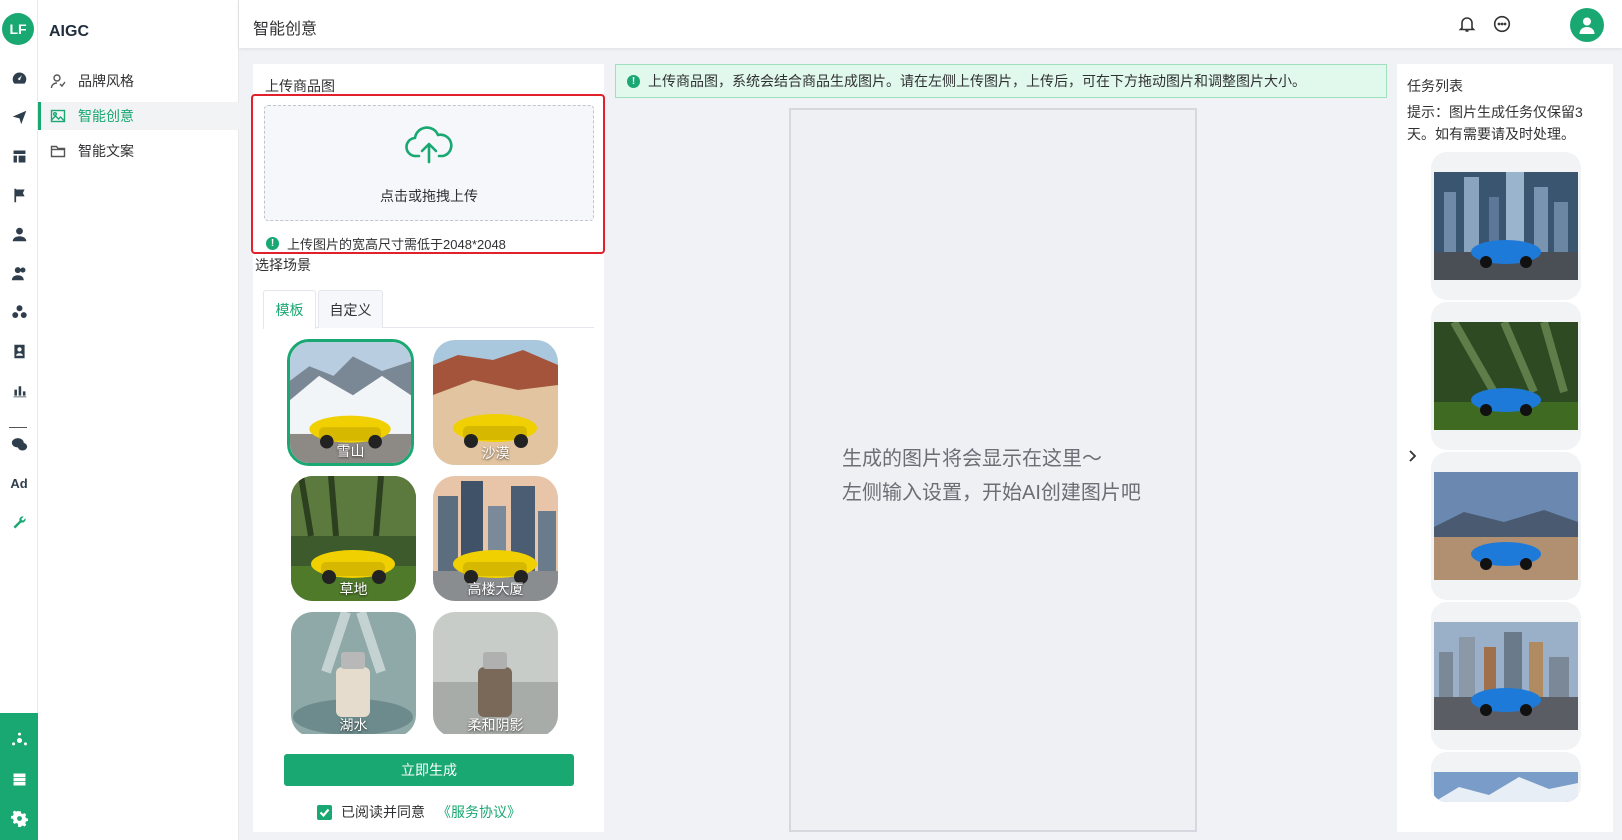 The image size is (1622, 840). I want to click on sidebar-item-brand-style: 品牌风格, so click(138, 81).